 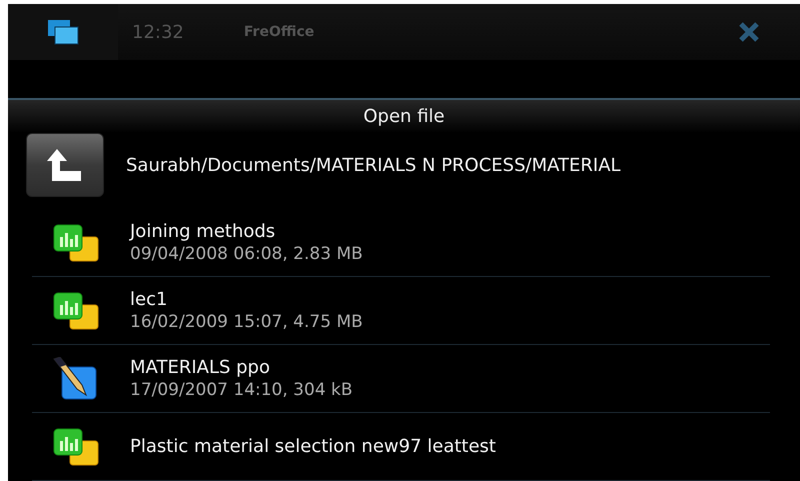 I want to click on clock-text: 12:32, so click(x=158, y=32).